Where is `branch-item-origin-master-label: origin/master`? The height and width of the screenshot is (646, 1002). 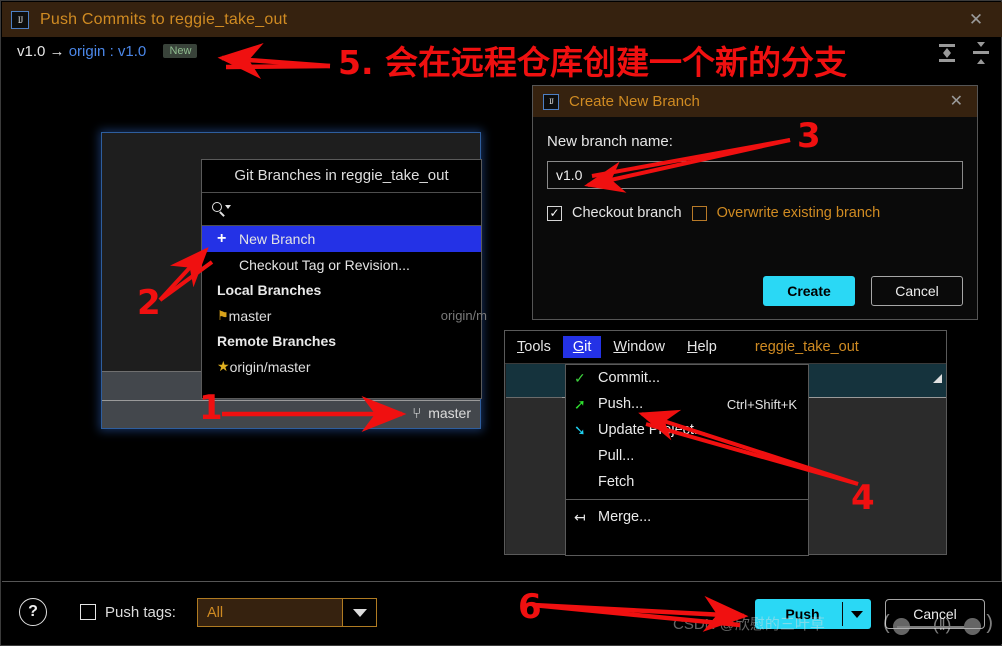 branch-item-origin-master-label: origin/master is located at coordinates (270, 366).